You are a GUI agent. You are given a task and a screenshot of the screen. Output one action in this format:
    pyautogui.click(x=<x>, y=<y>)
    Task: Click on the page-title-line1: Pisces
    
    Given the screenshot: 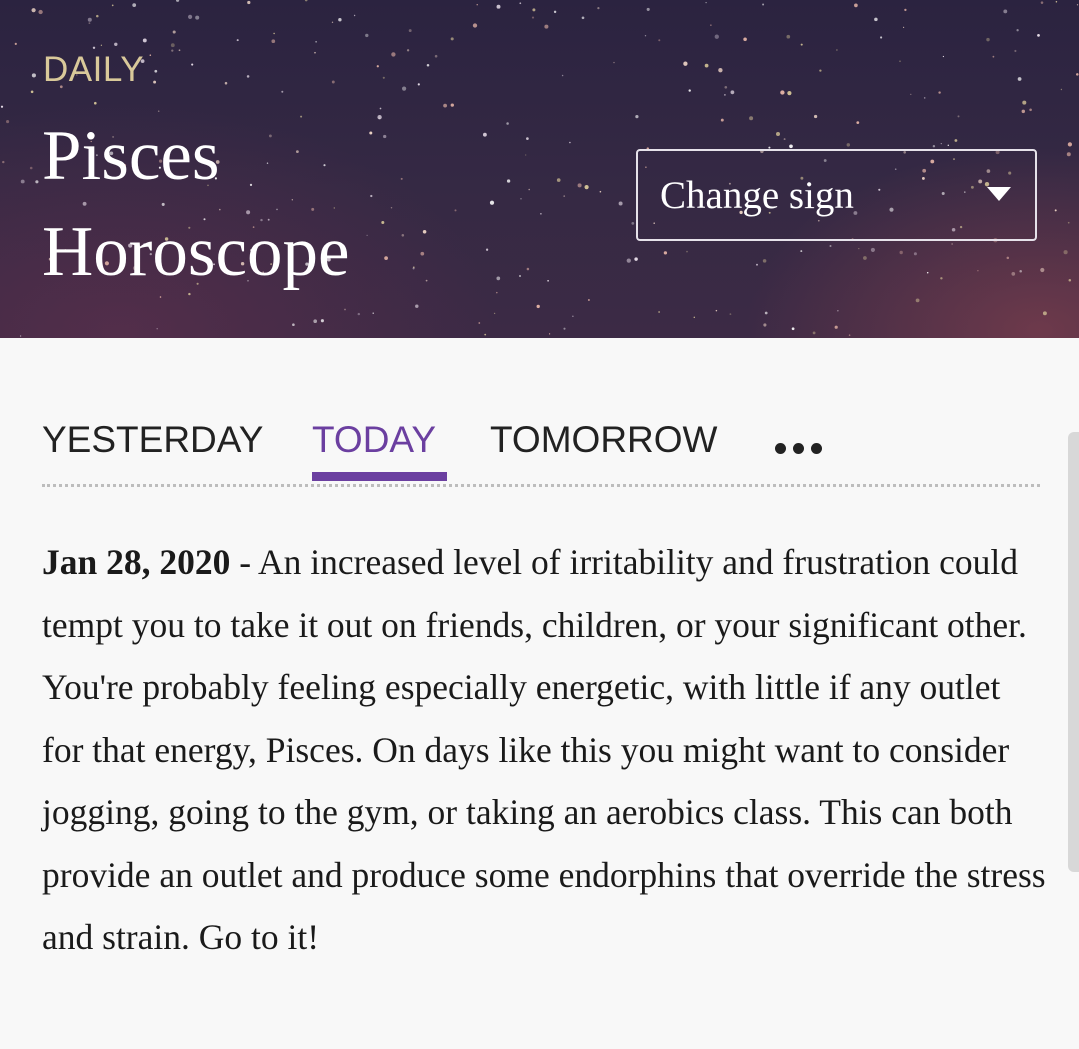 What is the action you would take?
    pyautogui.click(x=131, y=156)
    